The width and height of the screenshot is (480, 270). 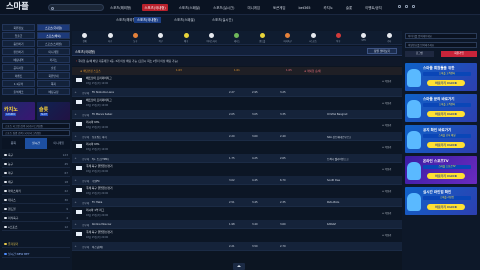 I want to click on tab-sports: 종목, so click(x=13, y=143).